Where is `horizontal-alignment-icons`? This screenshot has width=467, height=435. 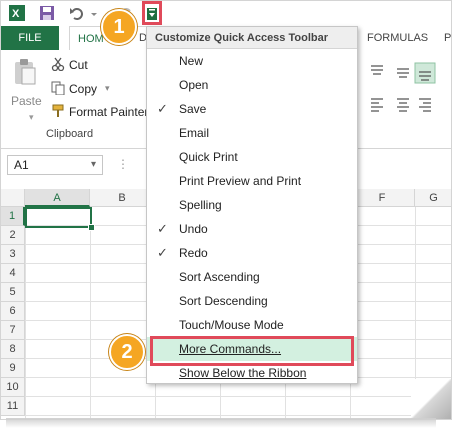
horizontal-alignment-icons is located at coordinates (407, 105).